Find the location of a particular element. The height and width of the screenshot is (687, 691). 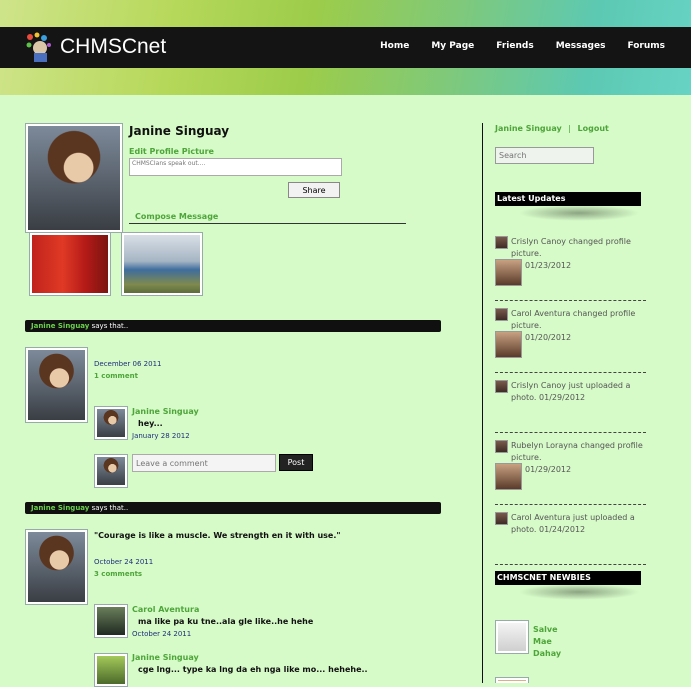

post-comment-button: Post is located at coordinates (296, 462).